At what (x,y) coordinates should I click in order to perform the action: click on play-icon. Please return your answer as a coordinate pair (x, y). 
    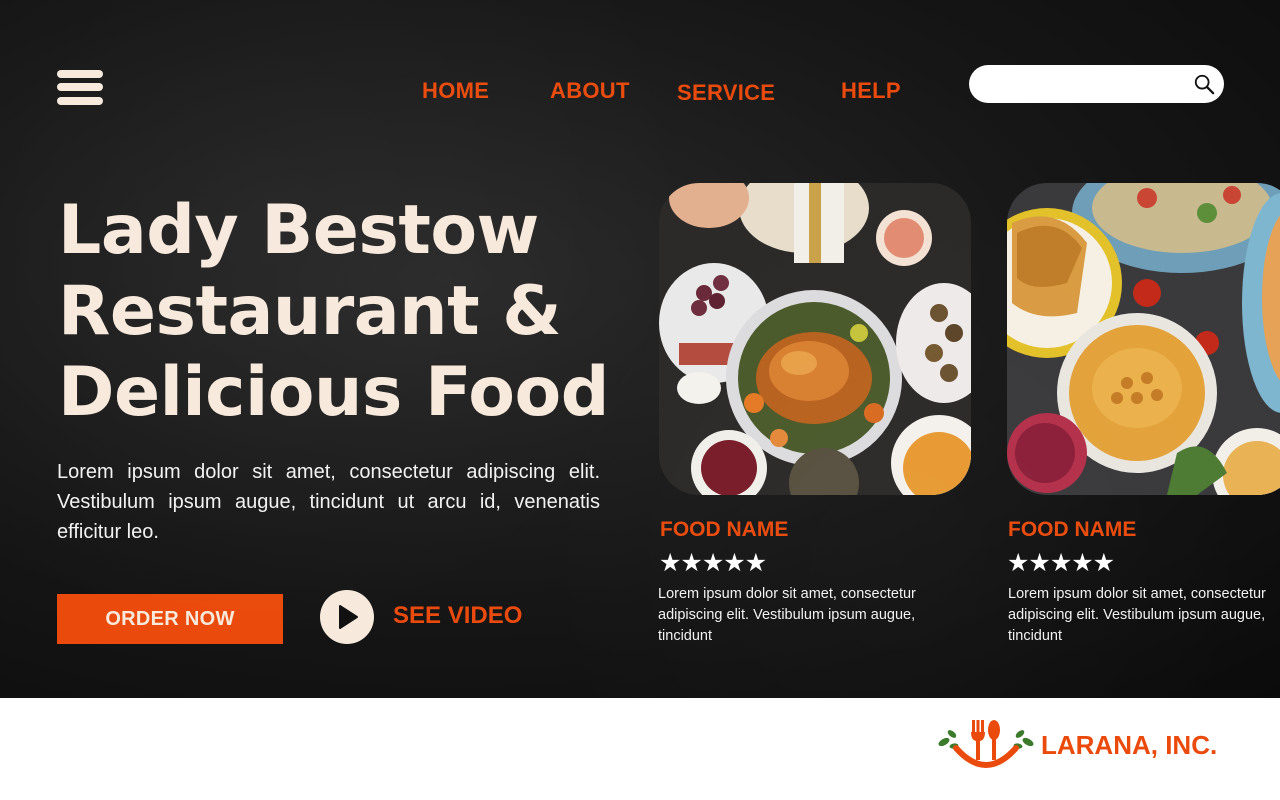
    Looking at the image, I should click on (348, 617).